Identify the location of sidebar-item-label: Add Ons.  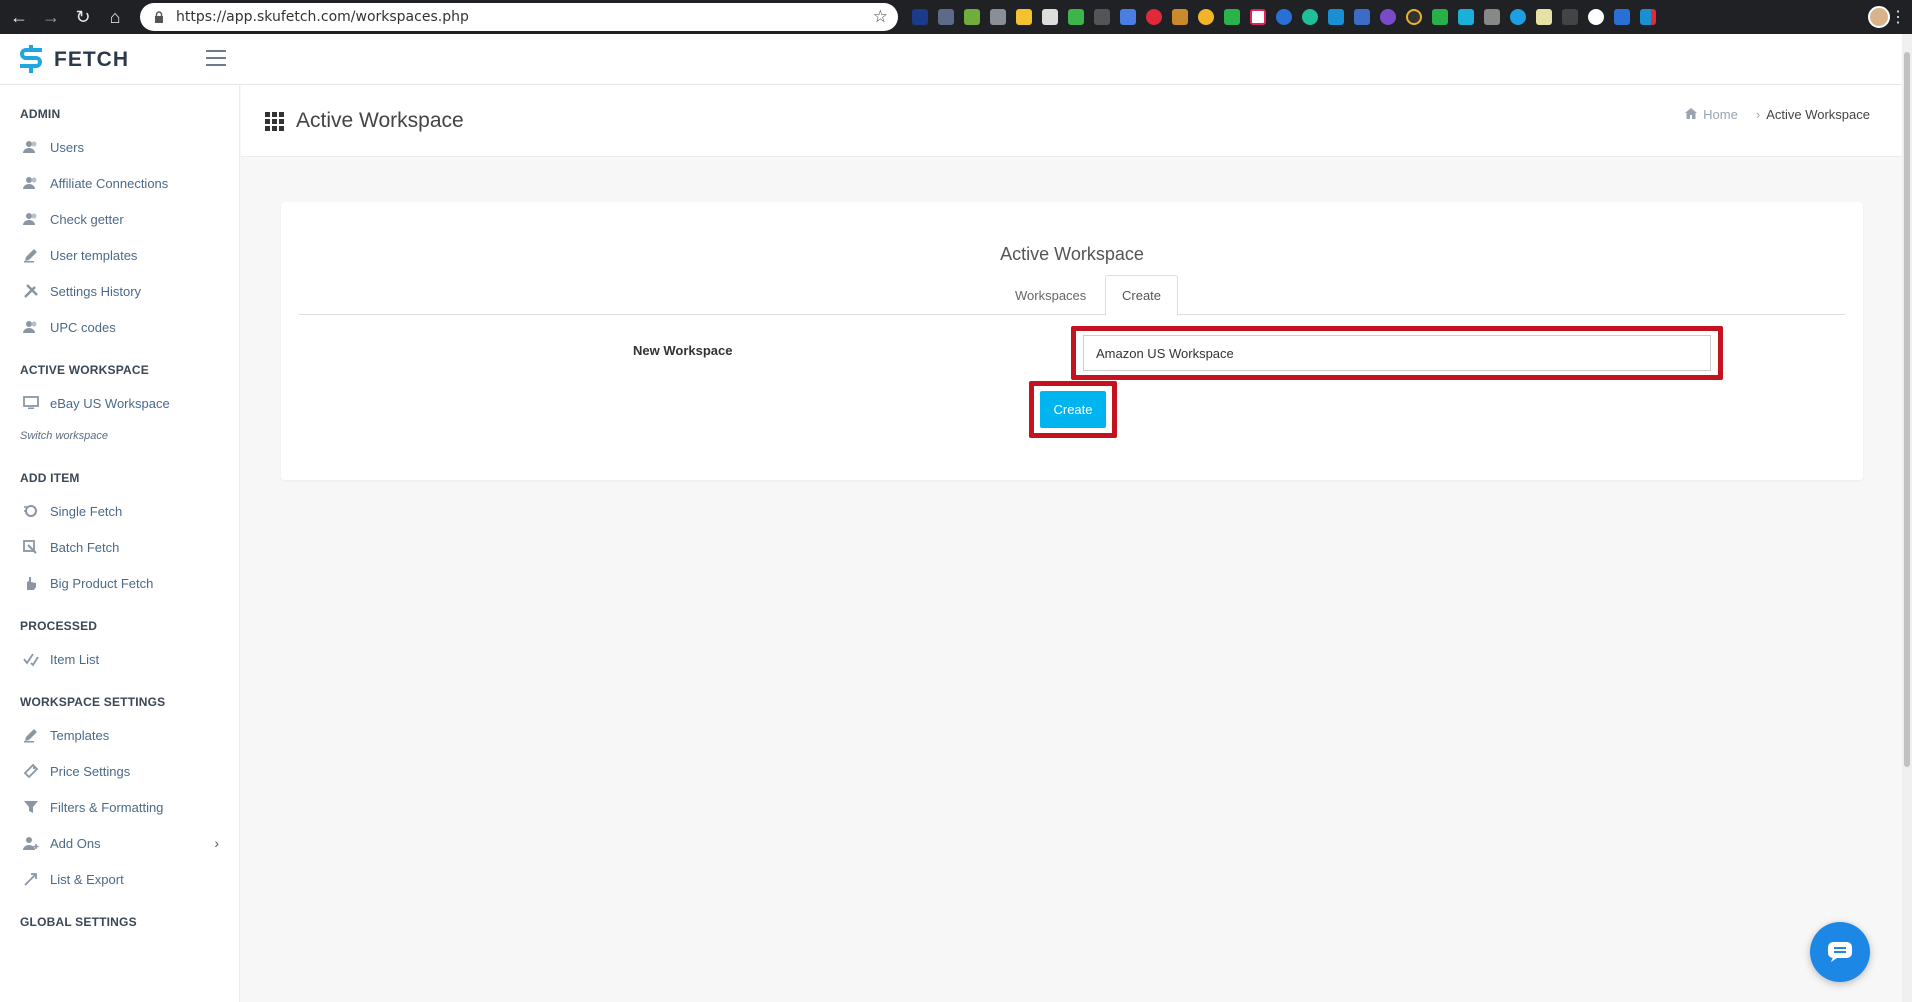
(75, 843).